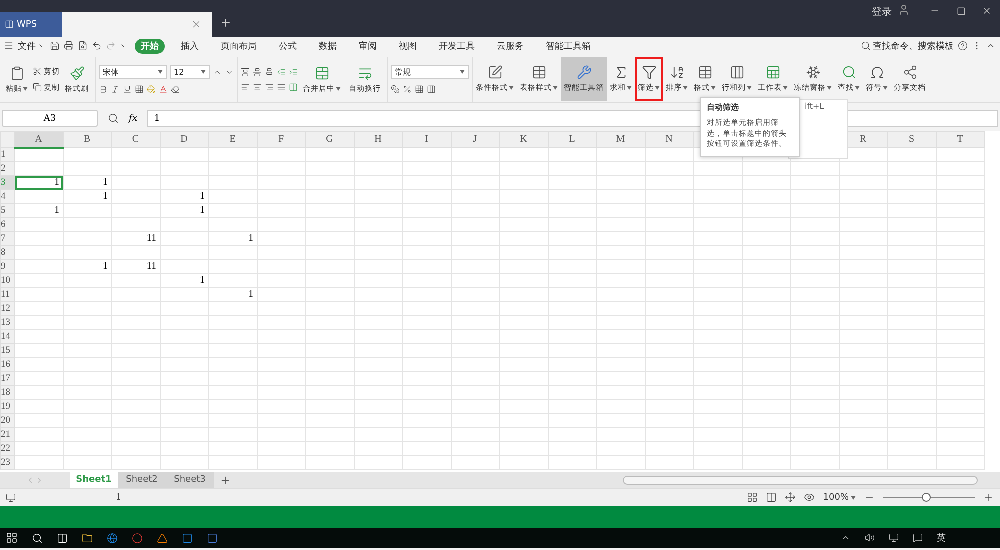 The image size is (1000, 550). What do you see at coordinates (133, 119) in the screenshot?
I see `fx-label: fx` at bounding box center [133, 119].